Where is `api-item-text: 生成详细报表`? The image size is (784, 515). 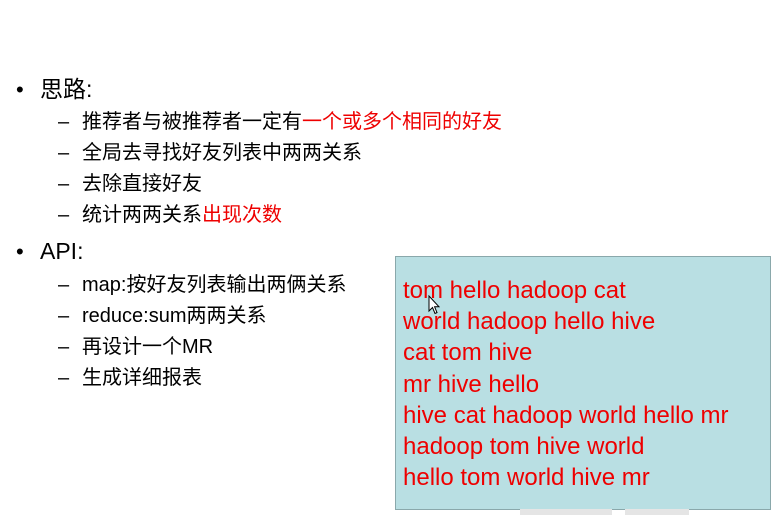 api-item-text: 生成详细报表 is located at coordinates (142, 378).